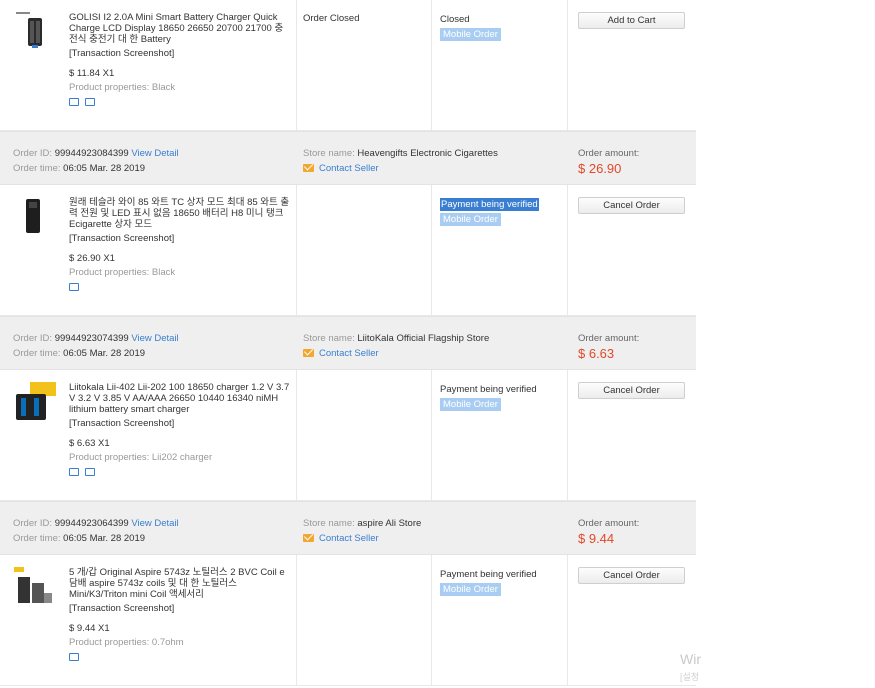 This screenshot has height=688, width=875. What do you see at coordinates (600, 168) in the screenshot?
I see `order-amount: $ 26.90` at bounding box center [600, 168].